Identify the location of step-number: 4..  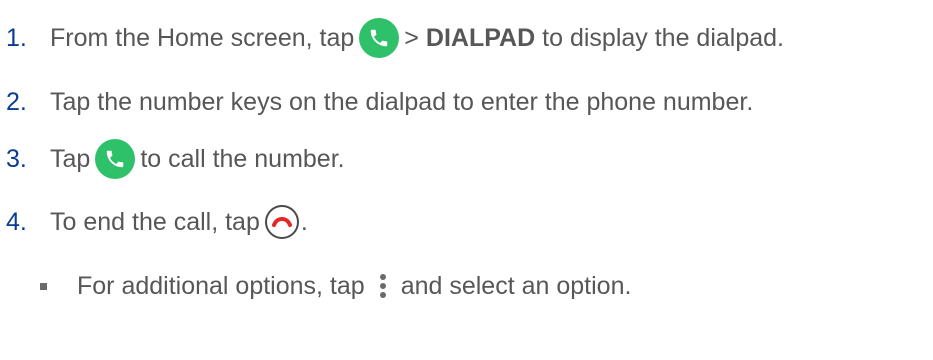
(16, 222).